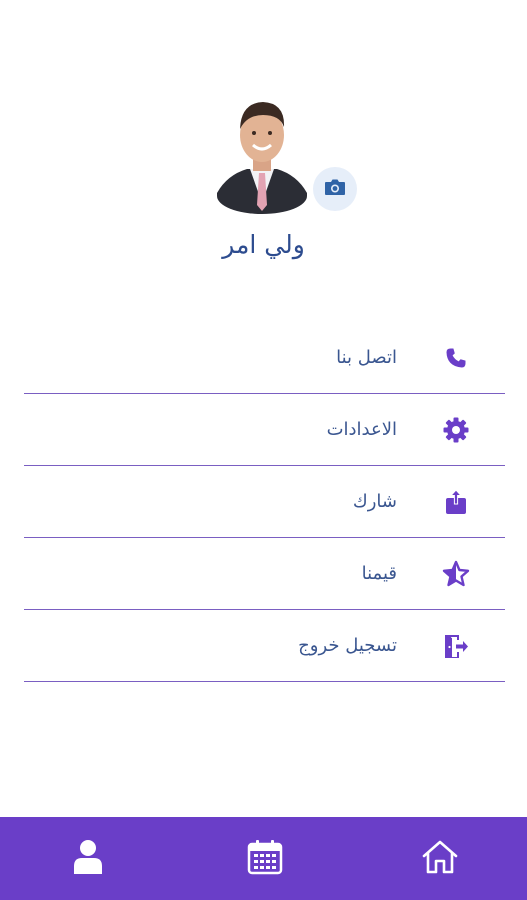  I want to click on calendar-icon, so click(265, 859).